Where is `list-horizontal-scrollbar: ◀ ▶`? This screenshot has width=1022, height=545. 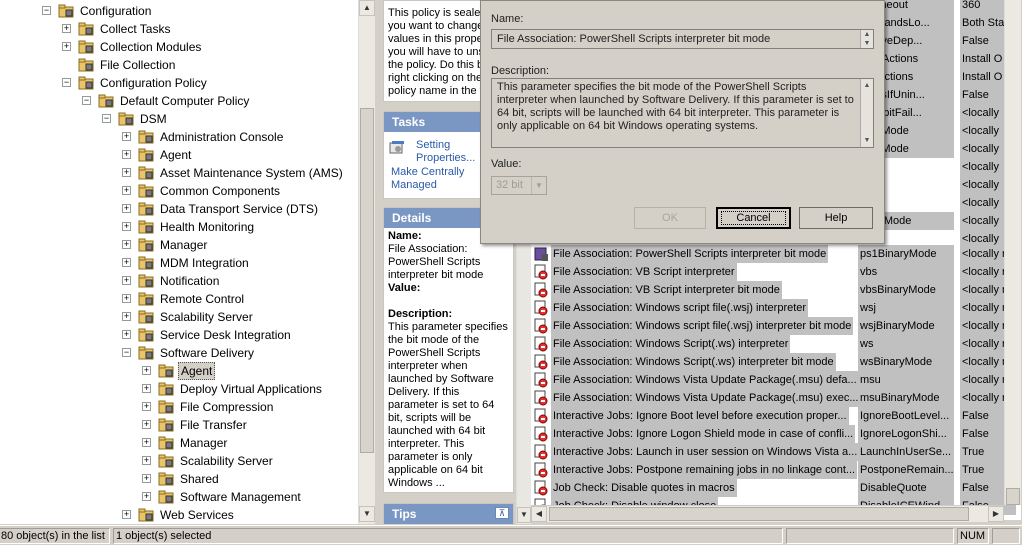
list-horizontal-scrollbar: ◀ ▶ is located at coordinates (767, 513).